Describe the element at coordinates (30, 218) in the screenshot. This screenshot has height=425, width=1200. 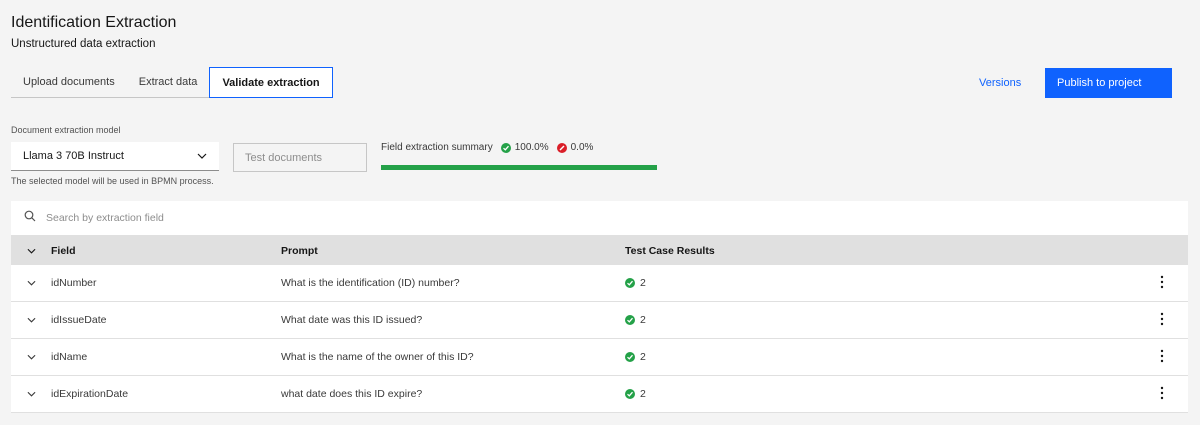
I see `search-icon` at that location.